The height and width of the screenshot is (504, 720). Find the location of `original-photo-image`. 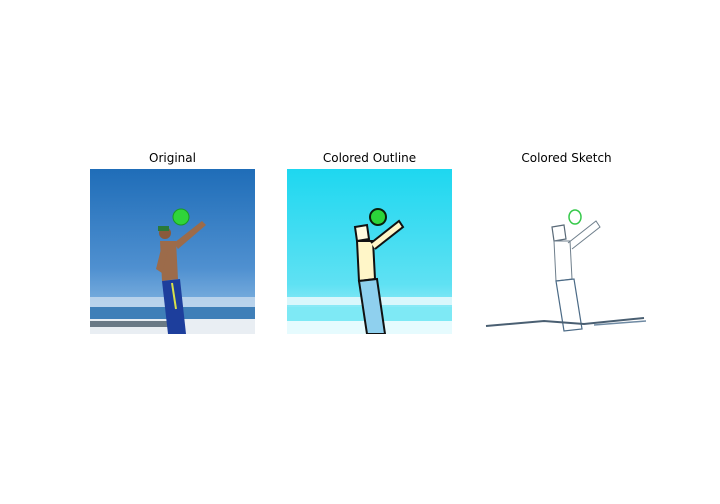

original-photo-image is located at coordinates (172, 251).